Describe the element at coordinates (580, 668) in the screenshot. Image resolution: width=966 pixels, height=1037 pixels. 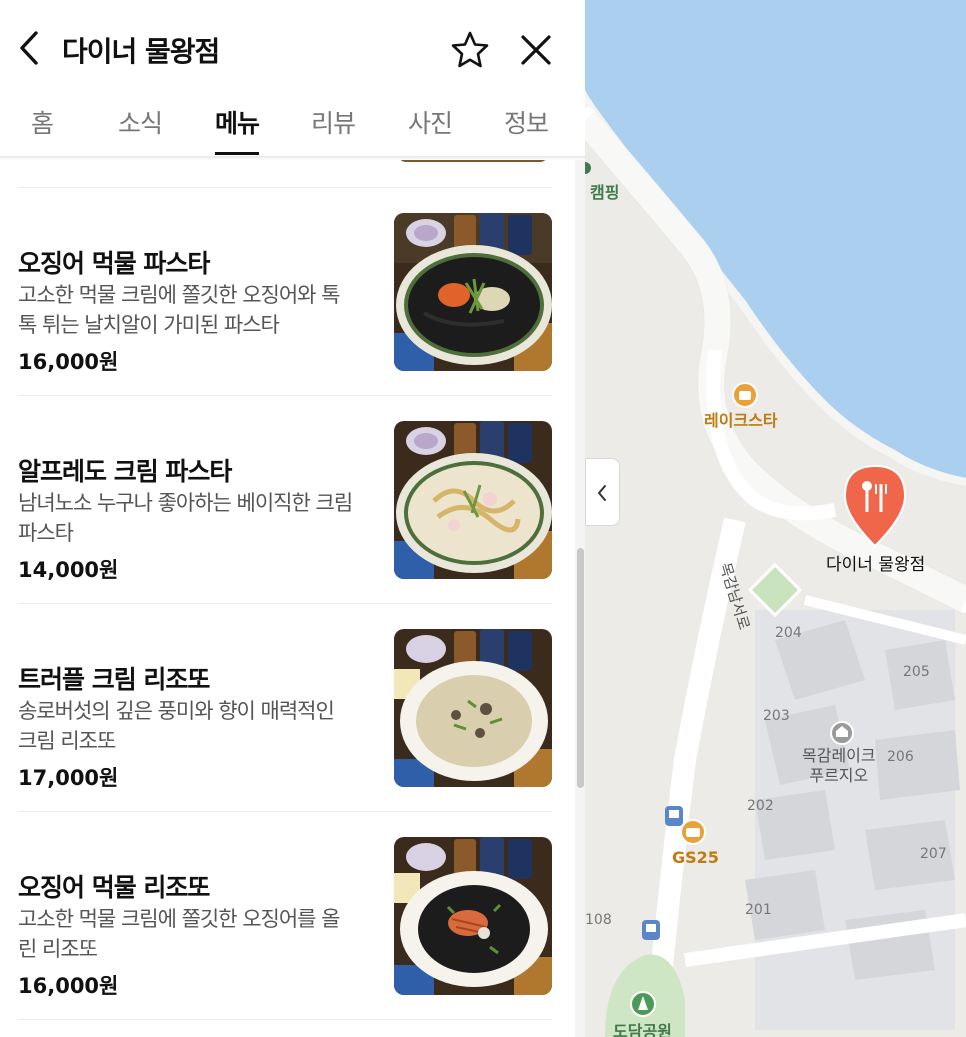
I see `scrollbar-thumb` at that location.